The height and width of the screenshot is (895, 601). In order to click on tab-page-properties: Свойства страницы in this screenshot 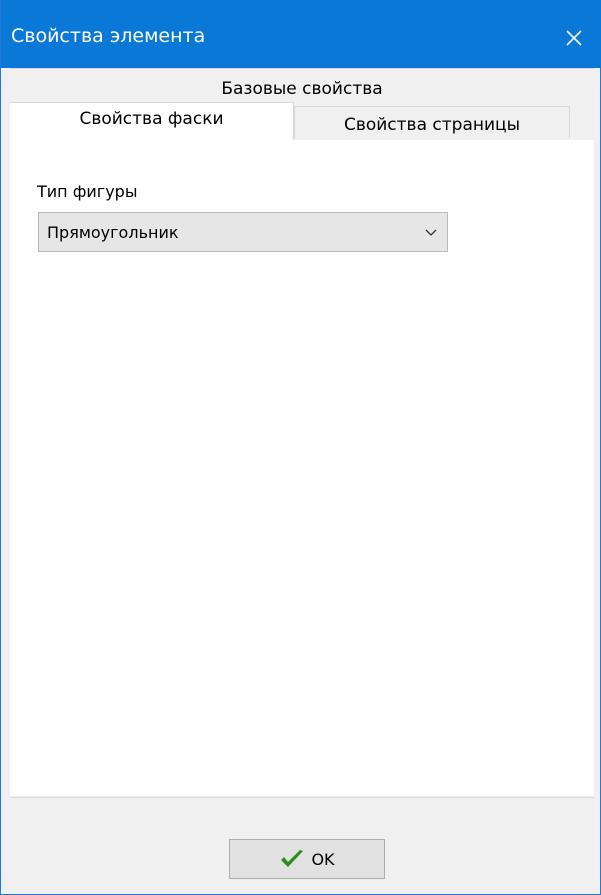, I will do `click(432, 122)`.